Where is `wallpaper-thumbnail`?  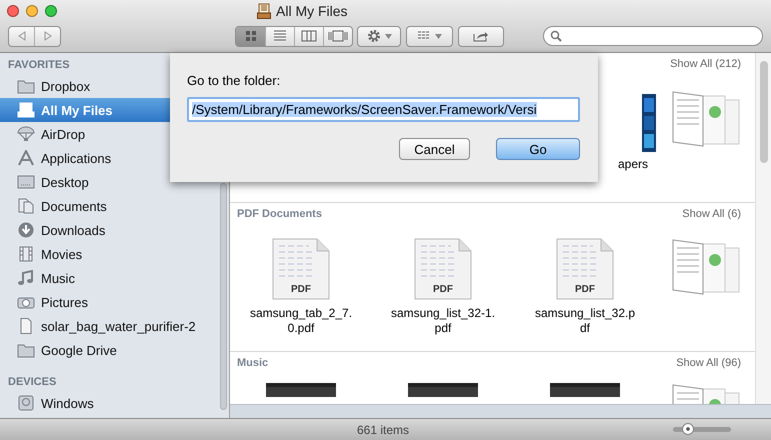
wallpaper-thumbnail is located at coordinates (649, 123).